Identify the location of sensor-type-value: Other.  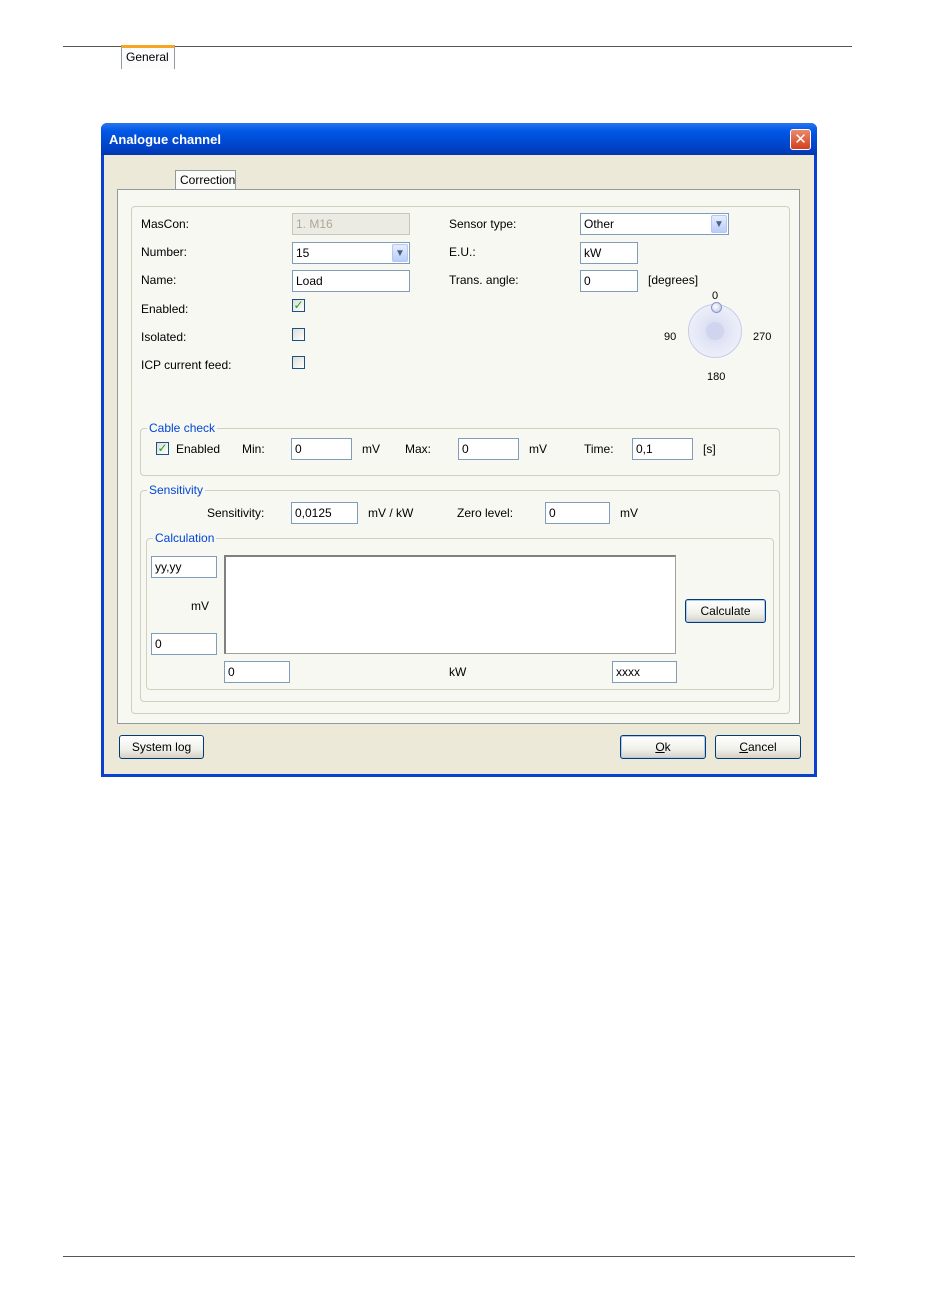
(599, 224).